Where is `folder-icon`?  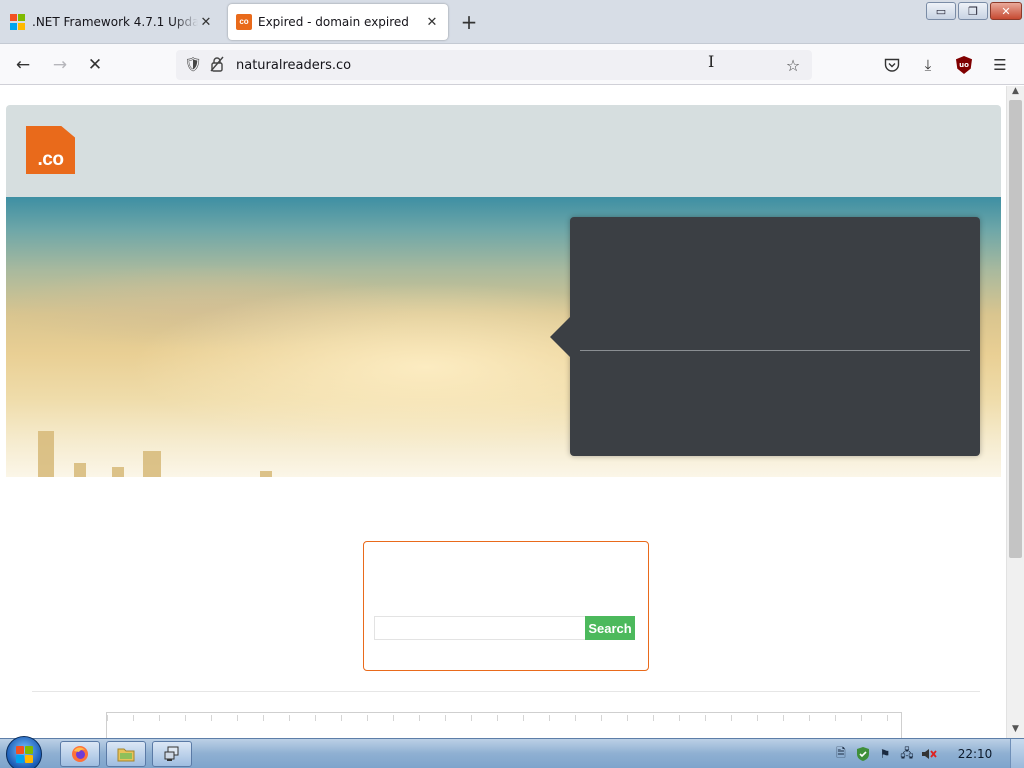
folder-icon is located at coordinates (126, 755).